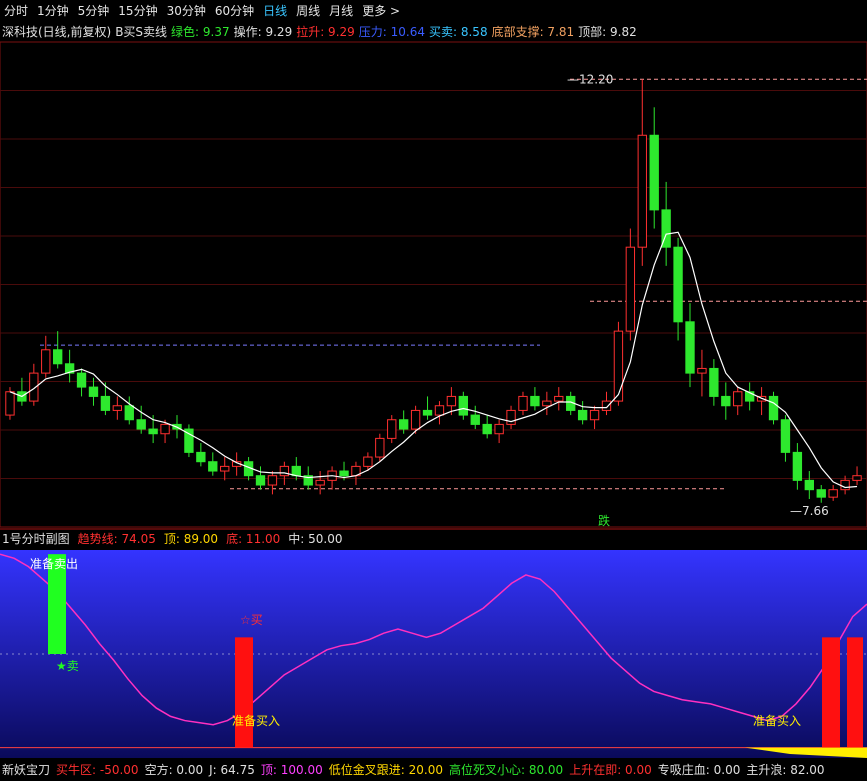 Image resolution: width=867 pixels, height=781 pixels. What do you see at coordinates (251, 620) in the screenshot?
I see `buy-label: ☆买` at bounding box center [251, 620].